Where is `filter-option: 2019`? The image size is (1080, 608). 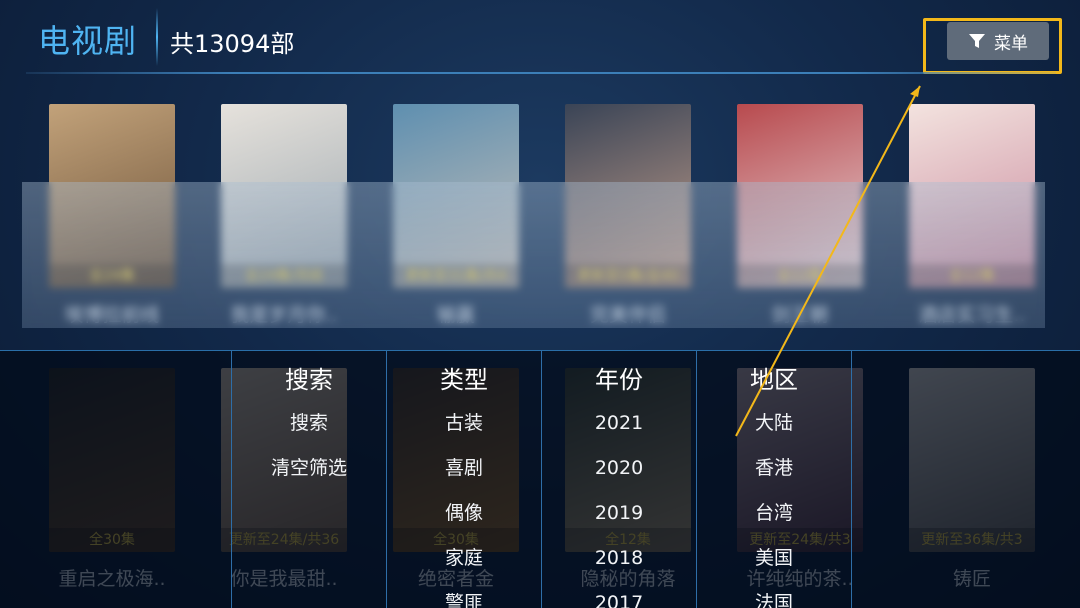
filter-option: 2019 is located at coordinates (619, 517).